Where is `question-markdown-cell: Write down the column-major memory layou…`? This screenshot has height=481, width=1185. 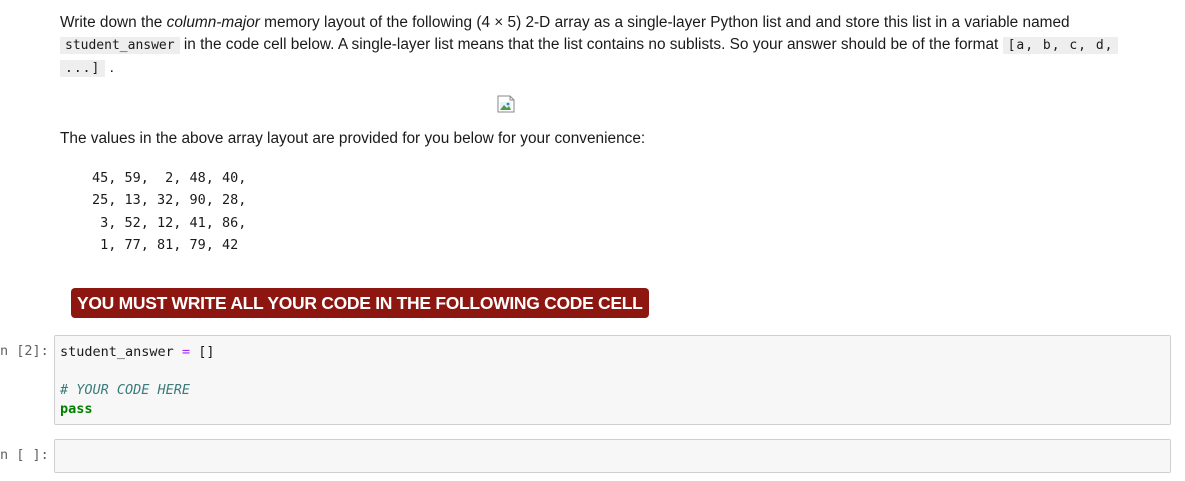
question-markdown-cell: Write down the column-major memory layou… is located at coordinates (615, 46).